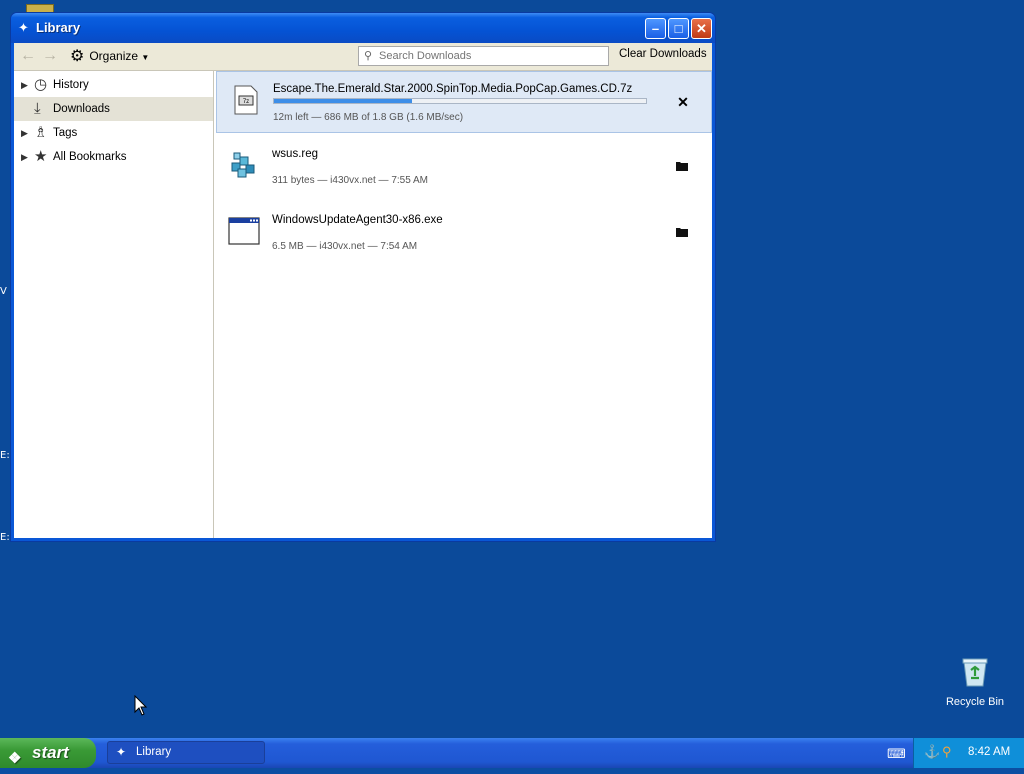 This screenshot has height=774, width=1024. What do you see at coordinates (295, 154) in the screenshot?
I see `download-filename: wsus.reg` at bounding box center [295, 154].